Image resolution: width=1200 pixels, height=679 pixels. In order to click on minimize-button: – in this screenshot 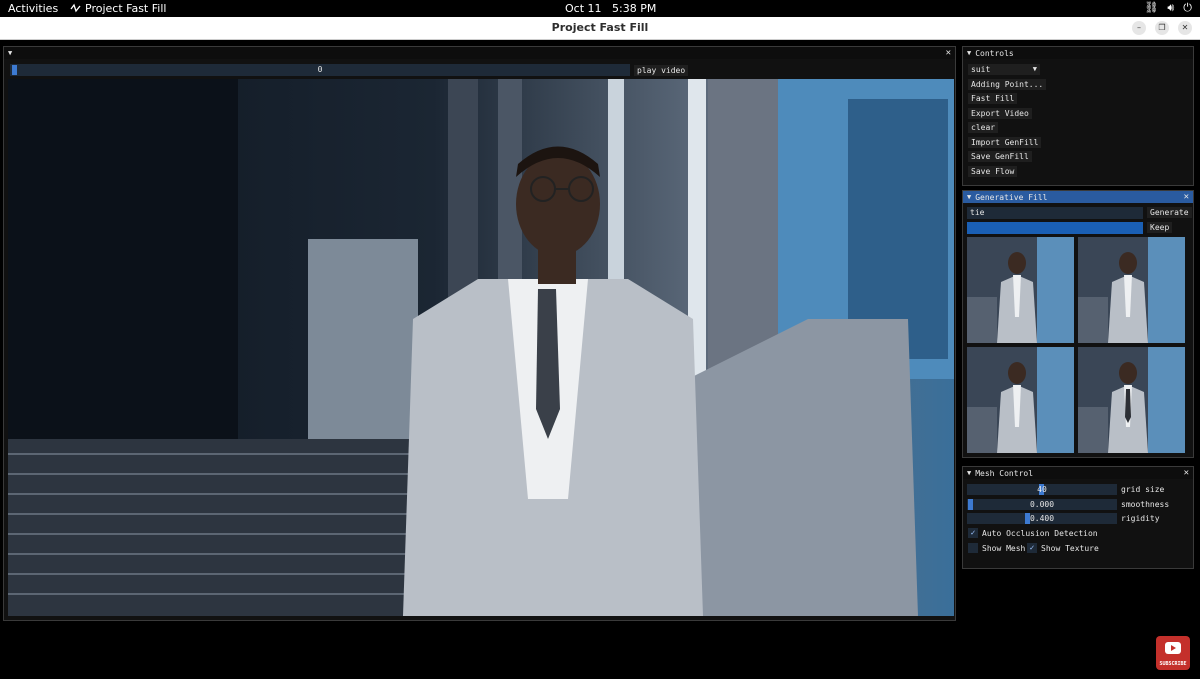, I will do `click(1139, 28)`.